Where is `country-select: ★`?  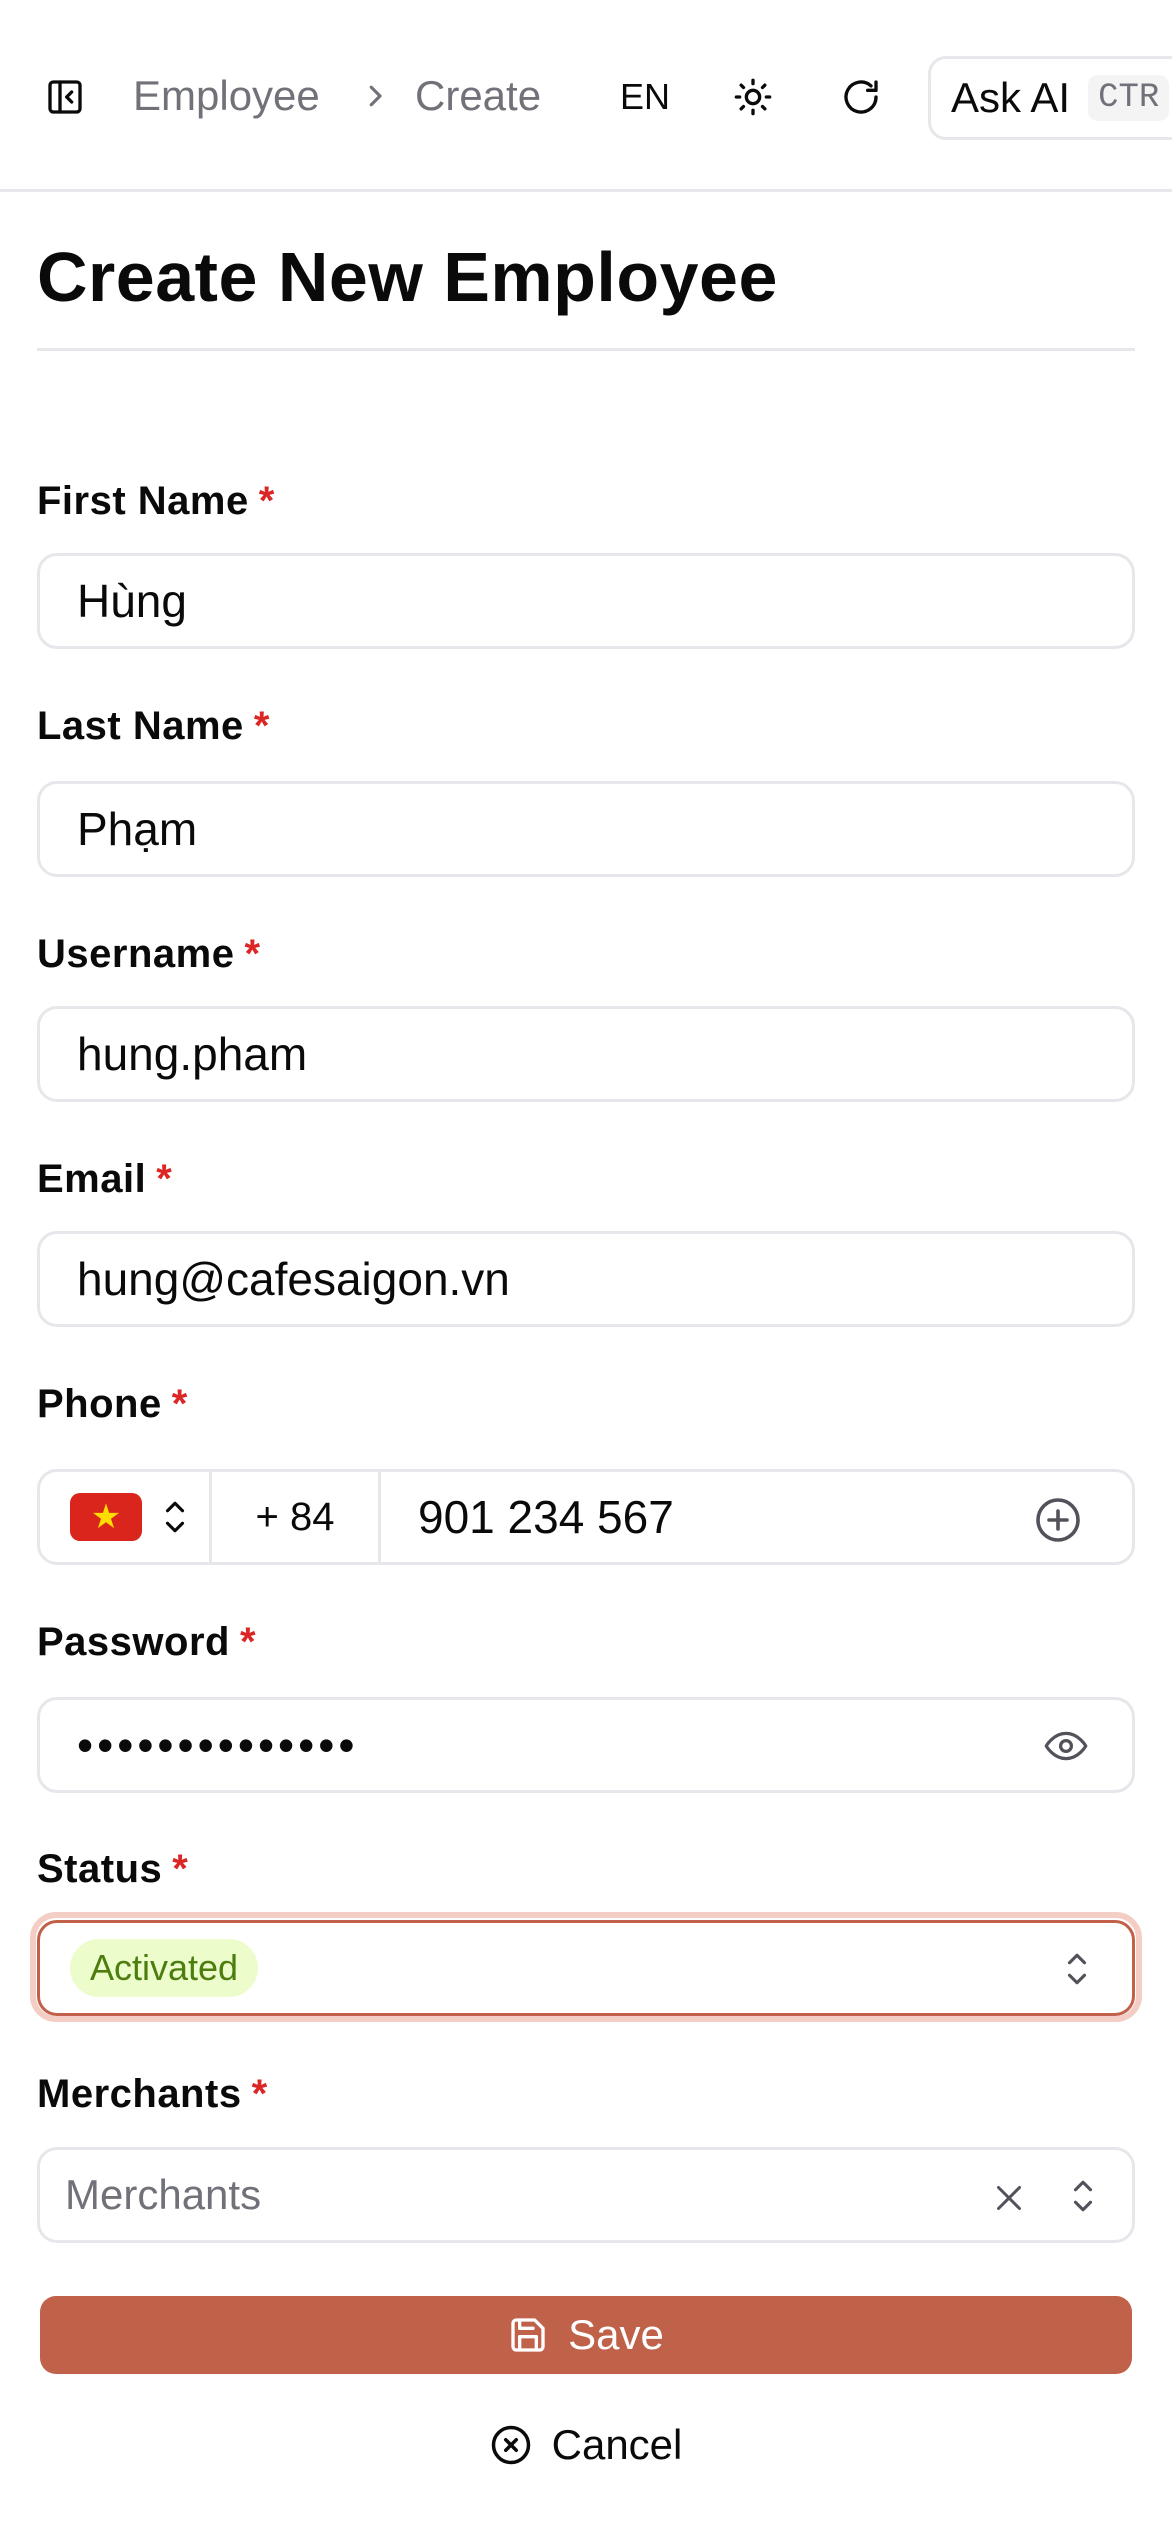 country-select: ★ is located at coordinates (126, 1517).